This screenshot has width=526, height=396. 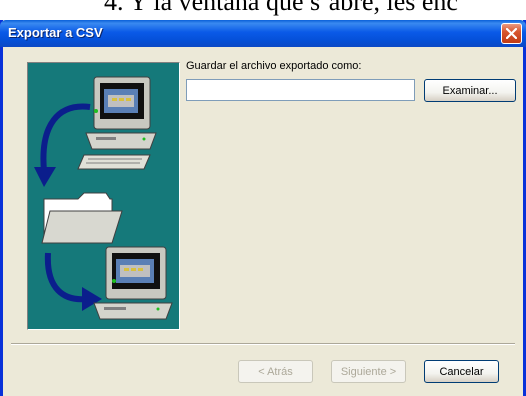 I want to click on save-as-label: Guardar el archivo exportado como:, so click(x=274, y=66).